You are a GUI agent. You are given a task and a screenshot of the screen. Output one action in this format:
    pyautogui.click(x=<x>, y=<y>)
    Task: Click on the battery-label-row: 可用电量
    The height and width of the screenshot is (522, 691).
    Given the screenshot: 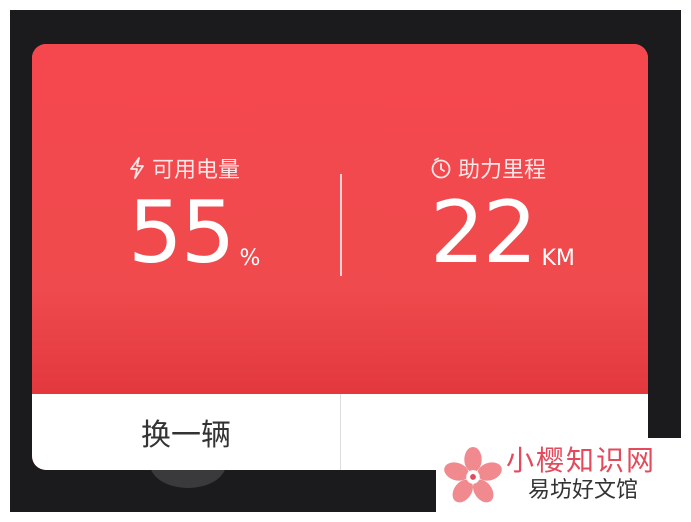 What is the action you would take?
    pyautogui.click(x=248, y=168)
    